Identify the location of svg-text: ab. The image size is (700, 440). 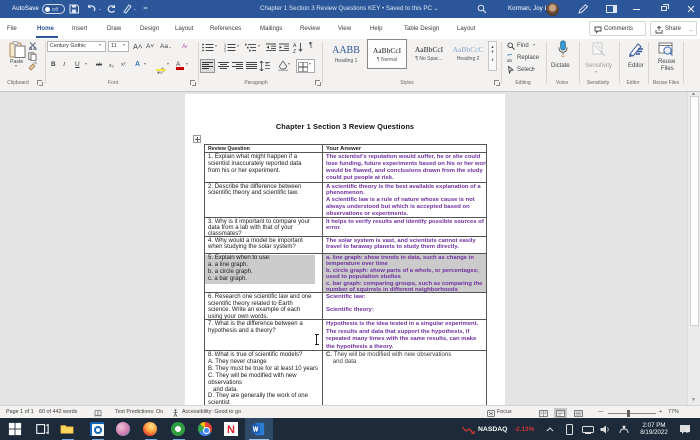
(510, 60).